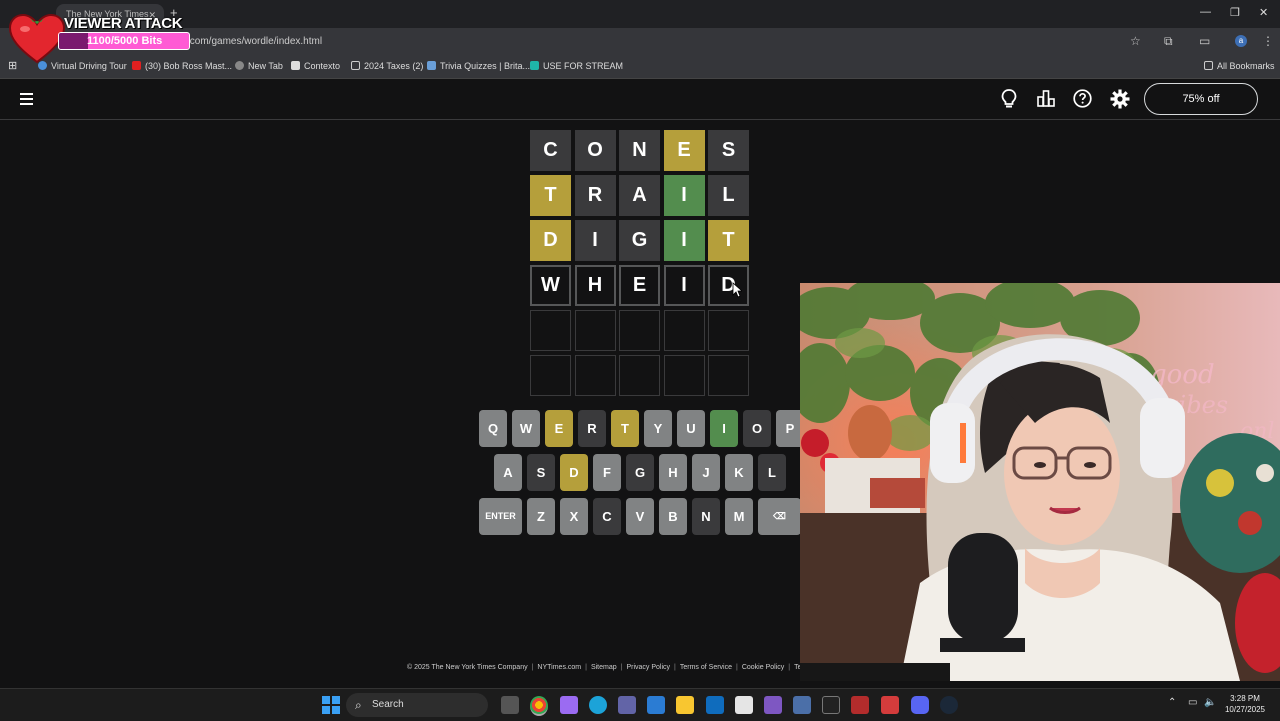 This screenshot has height=721, width=1280. Describe the element at coordinates (493, 428) in the screenshot. I see `key-q: Q` at that location.